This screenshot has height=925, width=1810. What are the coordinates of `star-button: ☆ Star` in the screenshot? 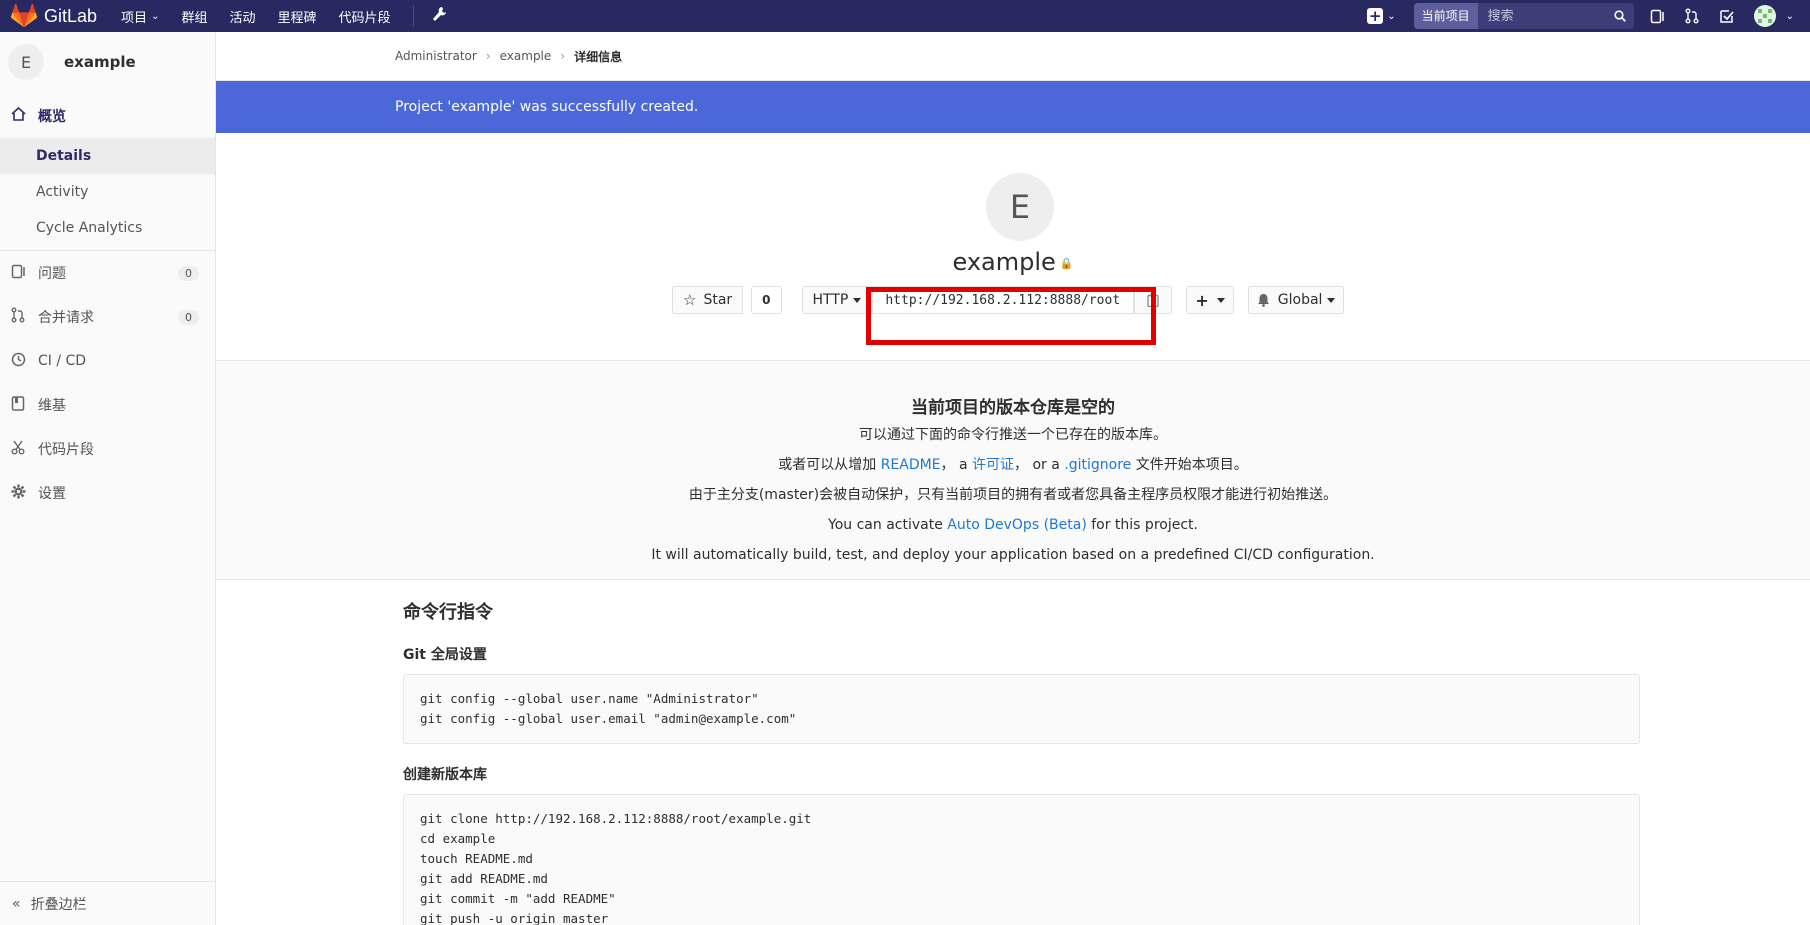 It's located at (708, 300).